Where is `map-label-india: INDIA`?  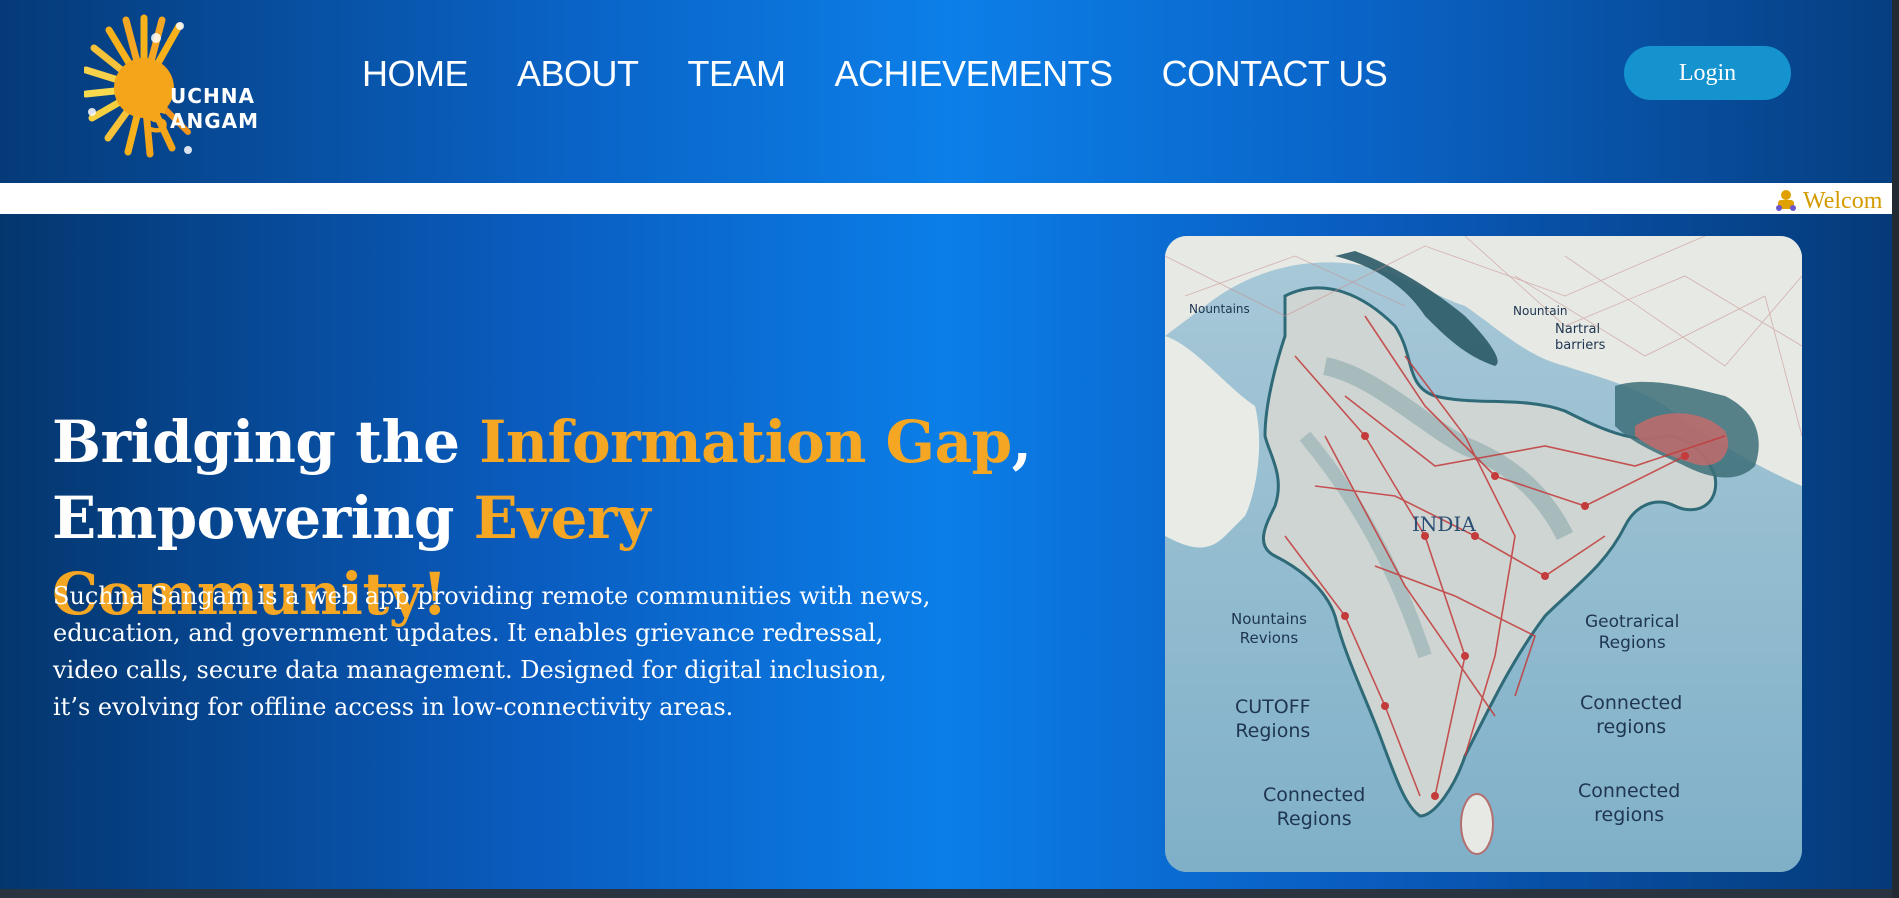 map-label-india: INDIA is located at coordinates (1444, 524).